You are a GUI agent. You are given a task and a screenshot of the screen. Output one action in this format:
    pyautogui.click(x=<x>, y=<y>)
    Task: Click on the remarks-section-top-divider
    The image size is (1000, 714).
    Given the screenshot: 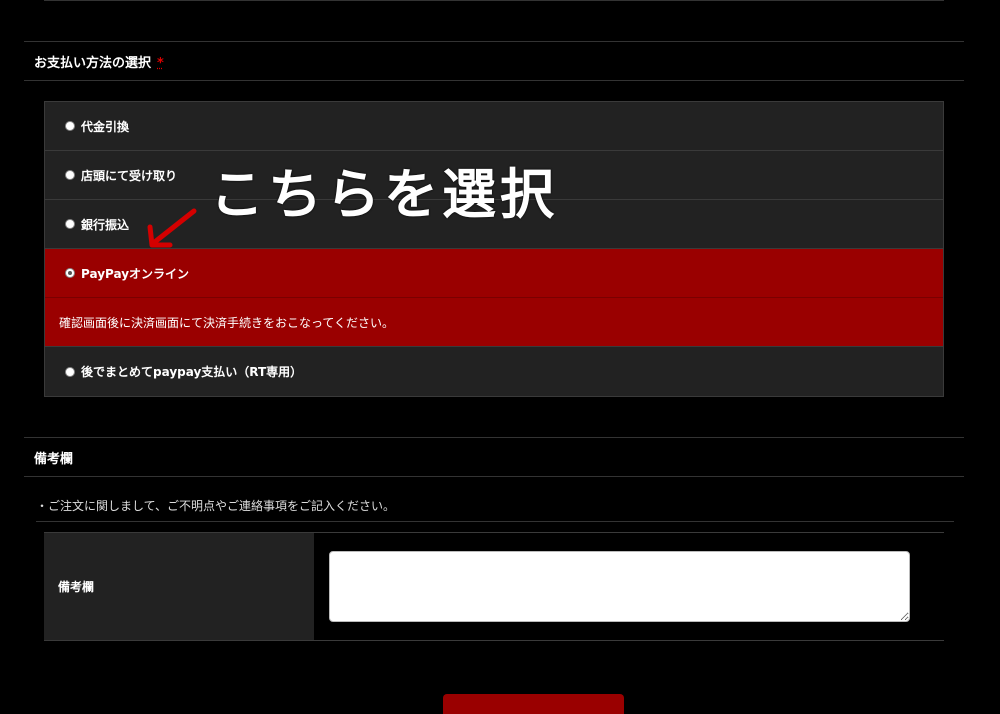 What is the action you would take?
    pyautogui.click(x=494, y=437)
    